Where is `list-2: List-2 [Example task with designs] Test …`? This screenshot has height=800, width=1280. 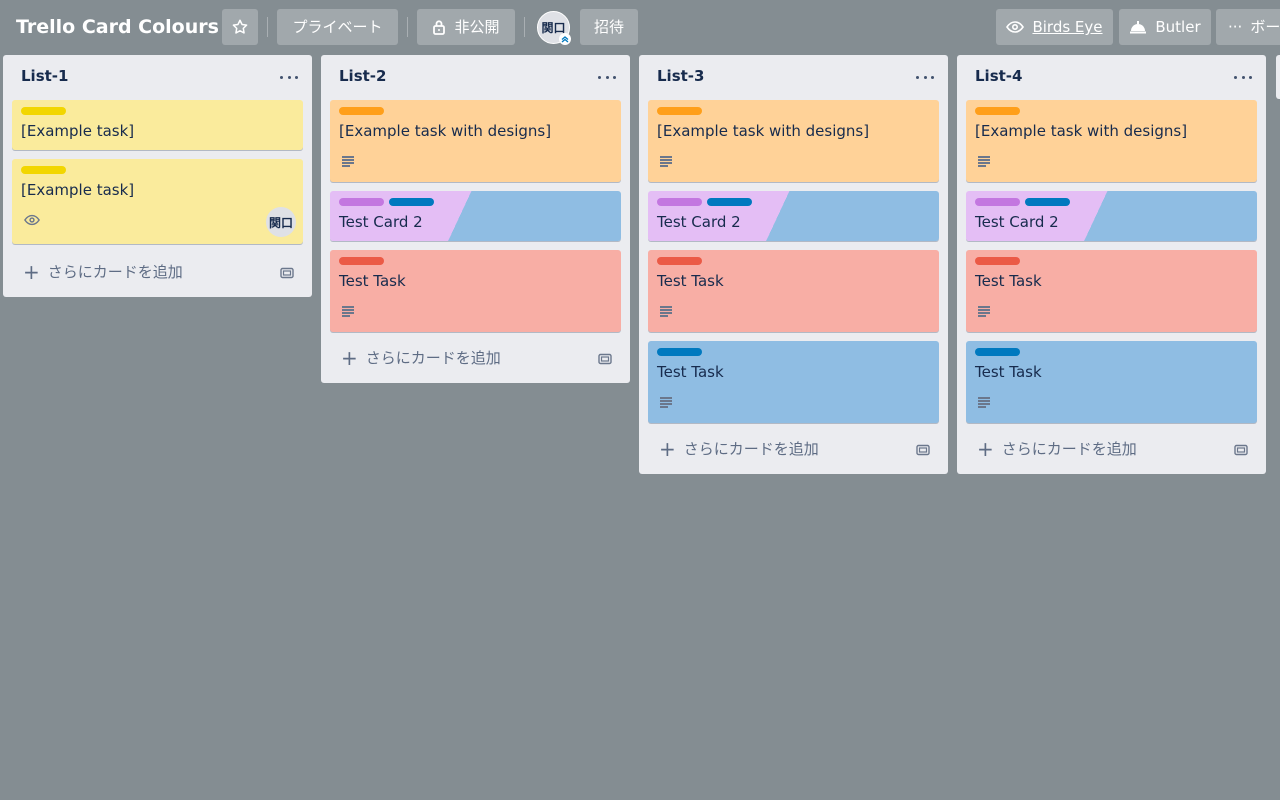 list-2: List-2 [Example task with designs] Test … is located at coordinates (475, 219).